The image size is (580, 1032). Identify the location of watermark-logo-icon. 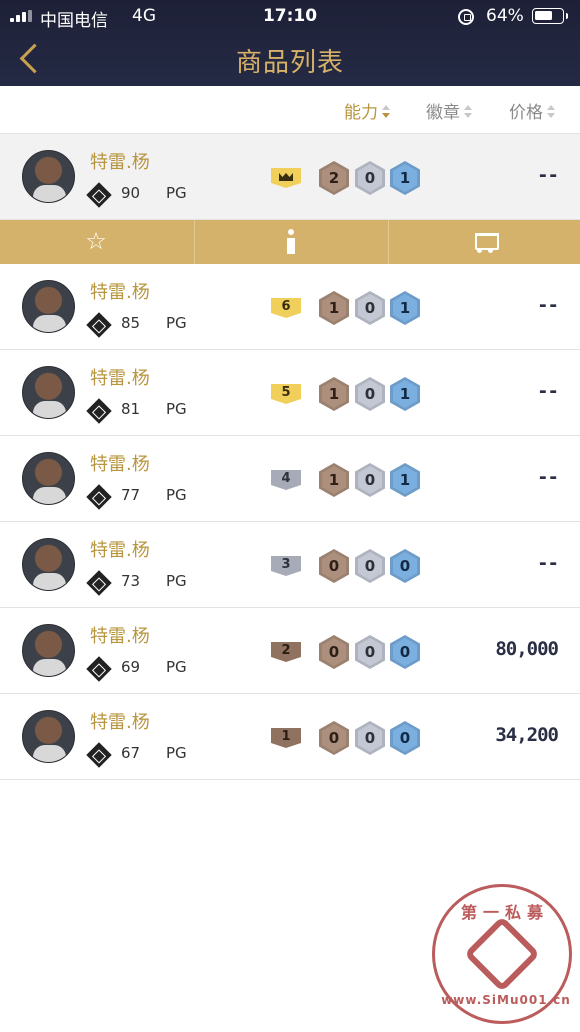
(502, 954).